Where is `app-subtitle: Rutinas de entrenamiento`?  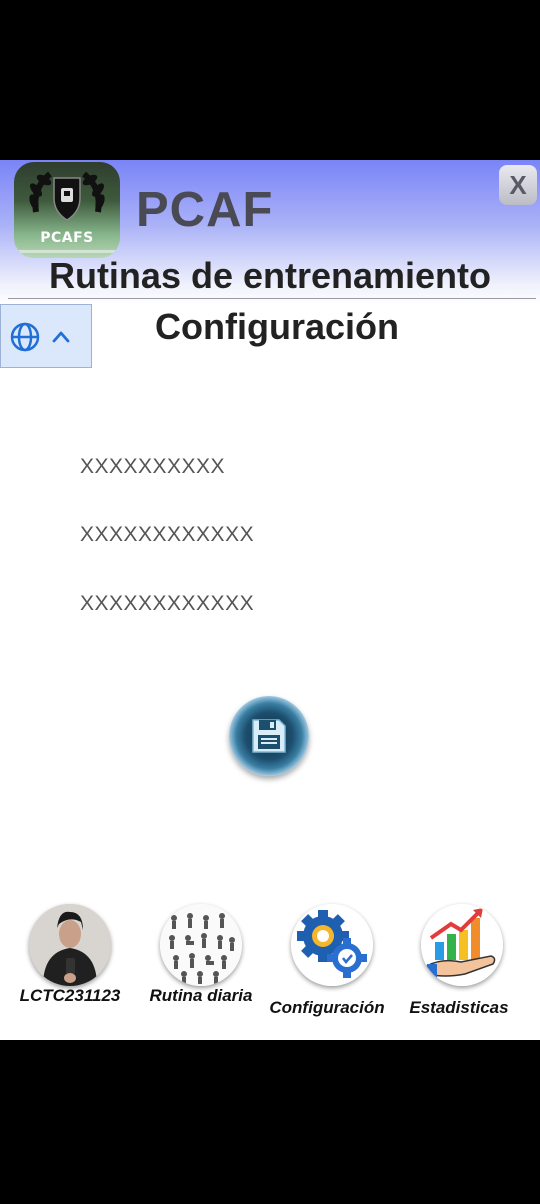 app-subtitle: Rutinas de entrenamiento is located at coordinates (270, 275).